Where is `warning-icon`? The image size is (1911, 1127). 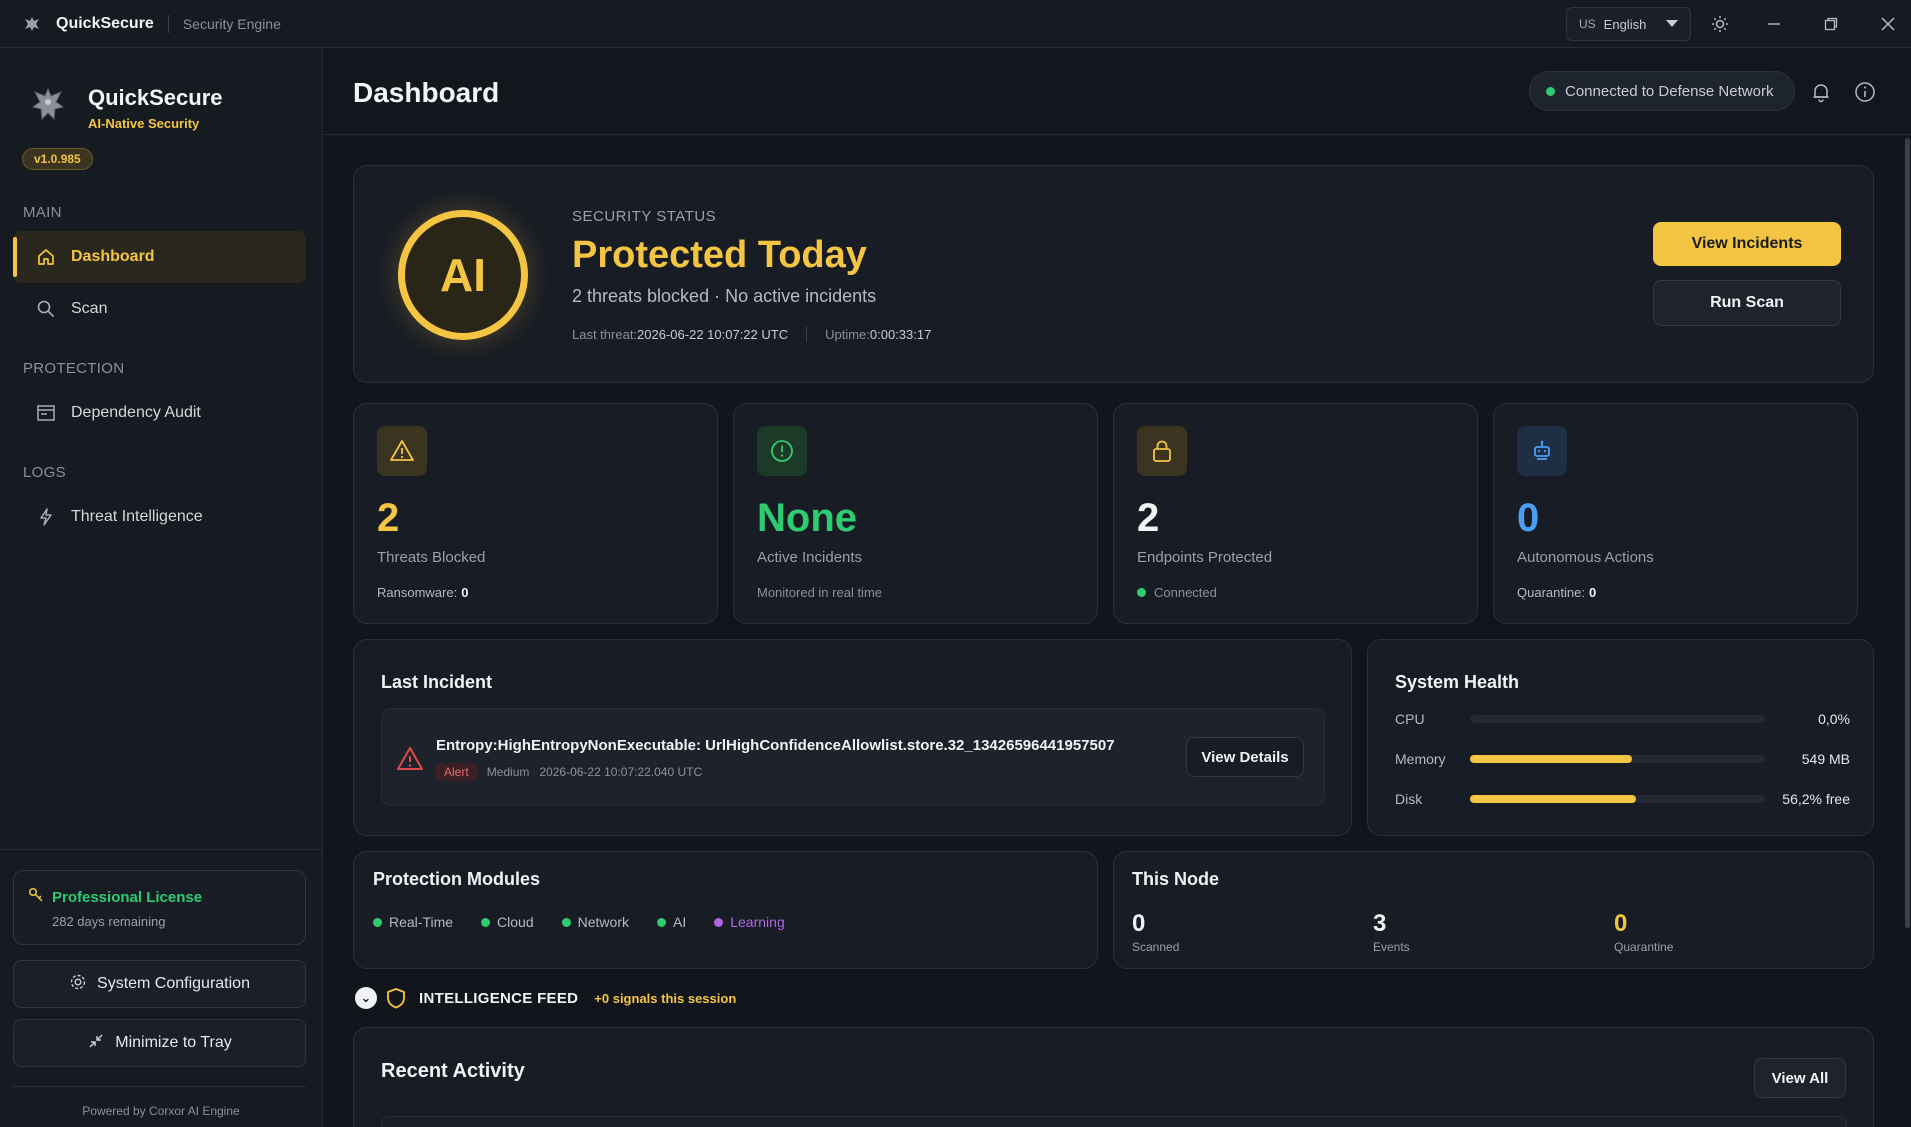 warning-icon is located at coordinates (402, 451).